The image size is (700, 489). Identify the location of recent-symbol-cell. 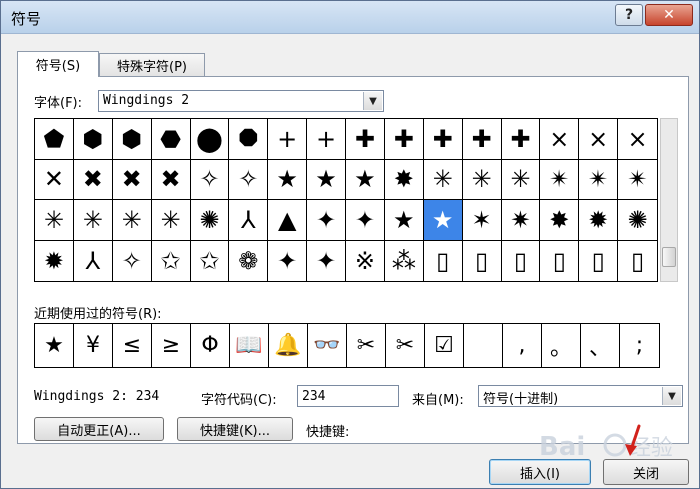
(483, 345).